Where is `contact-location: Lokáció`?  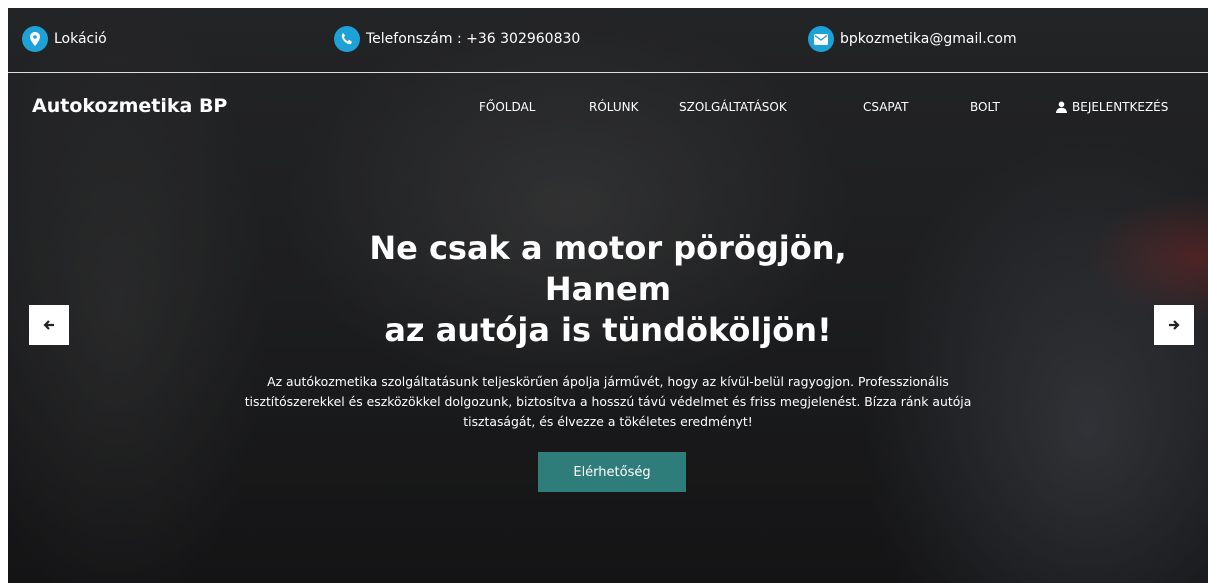
contact-location: Lokáció is located at coordinates (64, 39).